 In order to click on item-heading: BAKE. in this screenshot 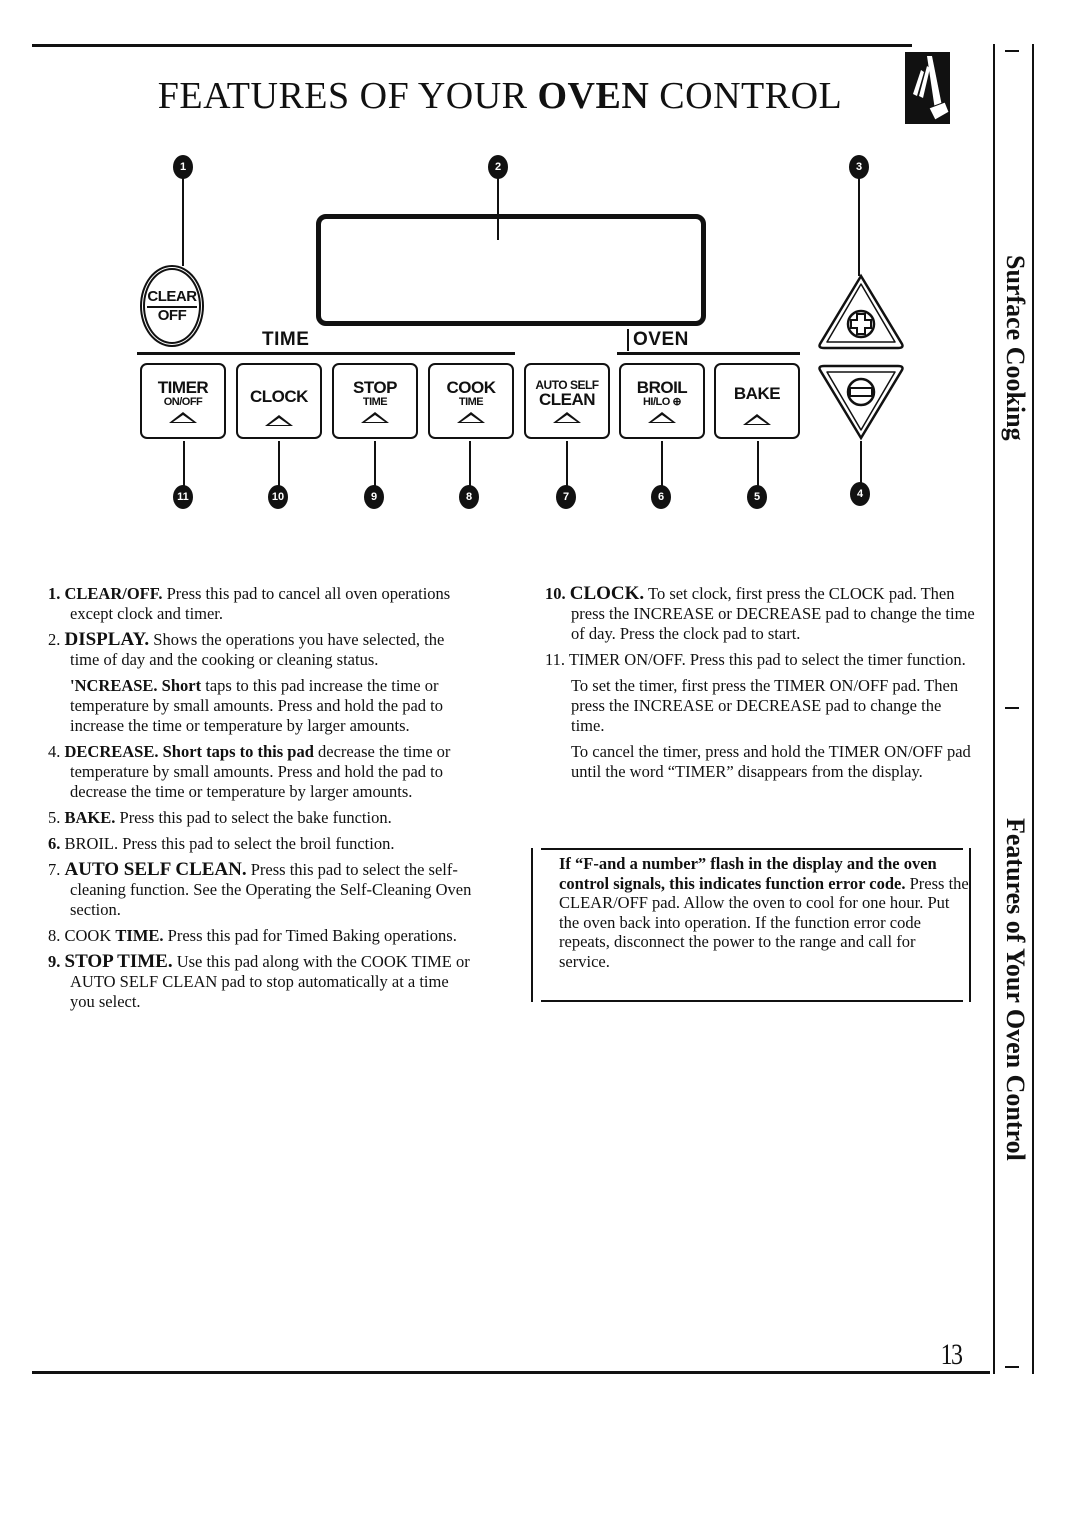, I will do `click(90, 817)`.